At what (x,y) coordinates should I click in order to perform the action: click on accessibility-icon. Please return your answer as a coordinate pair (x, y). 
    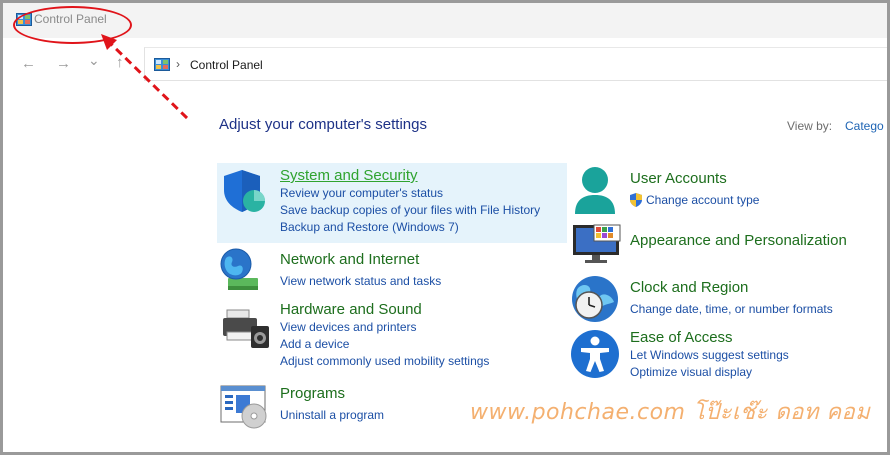
    Looking at the image, I should click on (595, 354).